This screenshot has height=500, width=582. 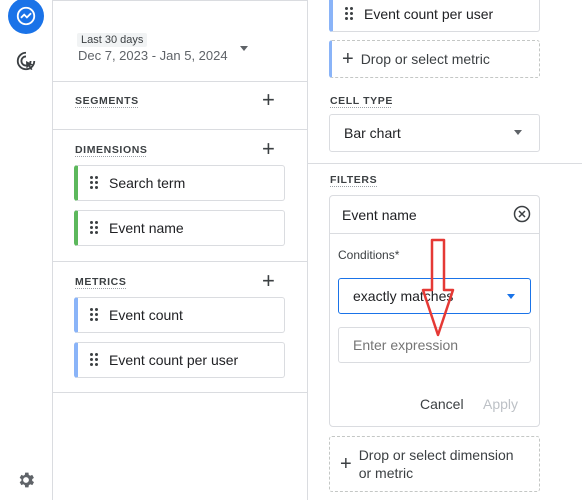 I want to click on drop-metric-zone: + Drop or select metric, so click(x=434, y=59).